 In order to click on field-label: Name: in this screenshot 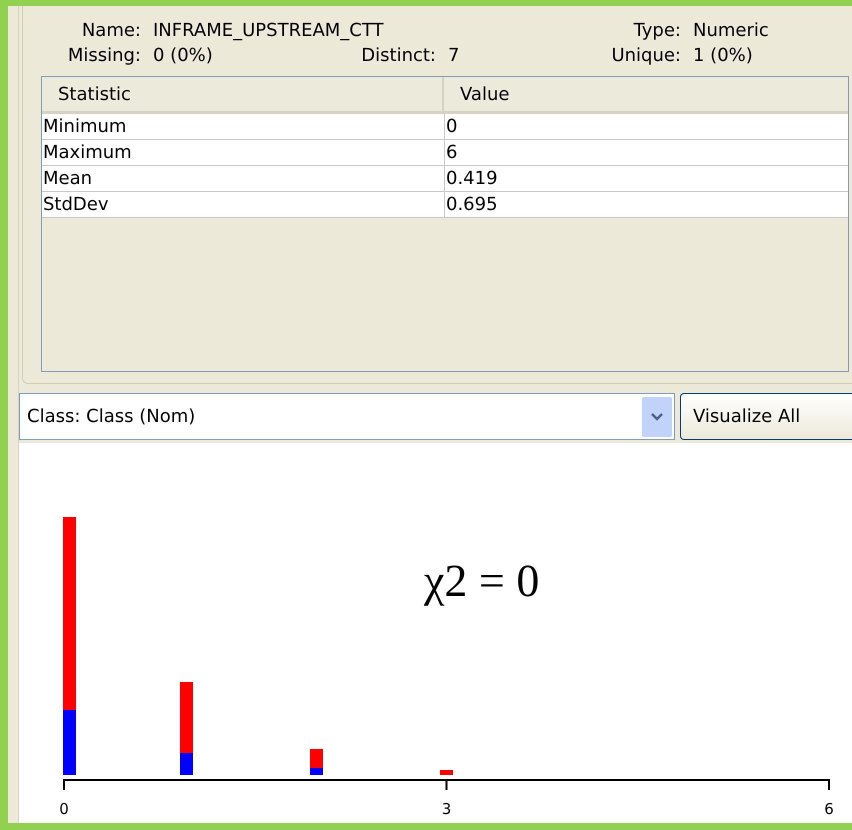, I will do `click(110, 30)`.